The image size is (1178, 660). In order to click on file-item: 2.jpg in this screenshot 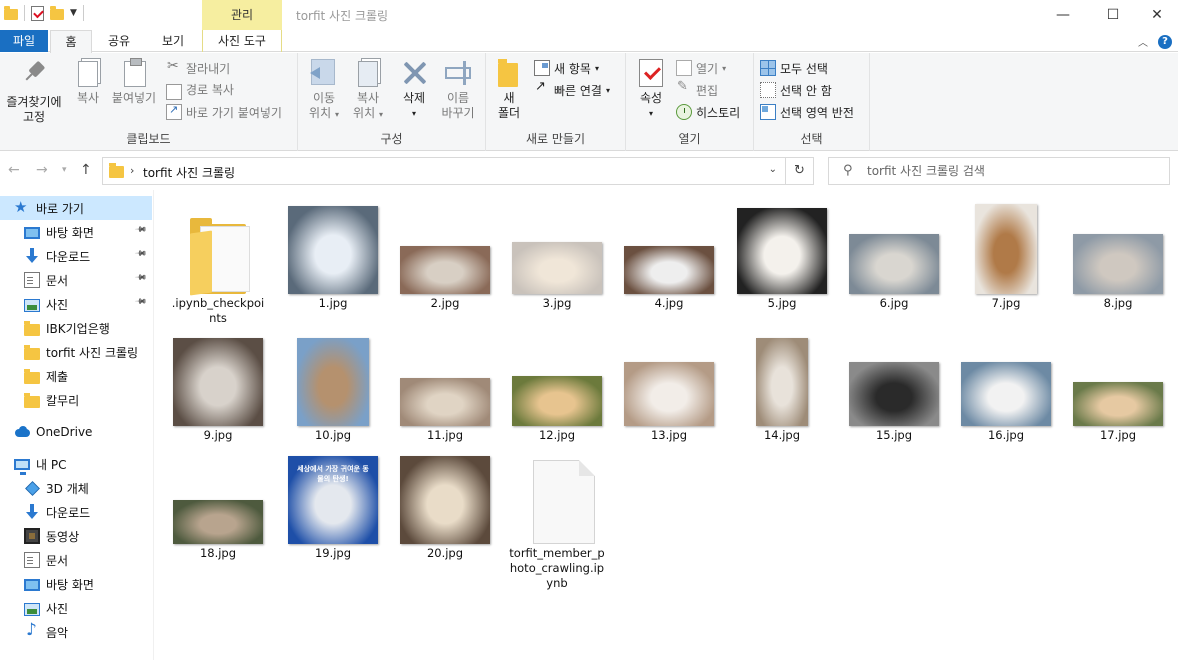, I will do `click(445, 256)`.